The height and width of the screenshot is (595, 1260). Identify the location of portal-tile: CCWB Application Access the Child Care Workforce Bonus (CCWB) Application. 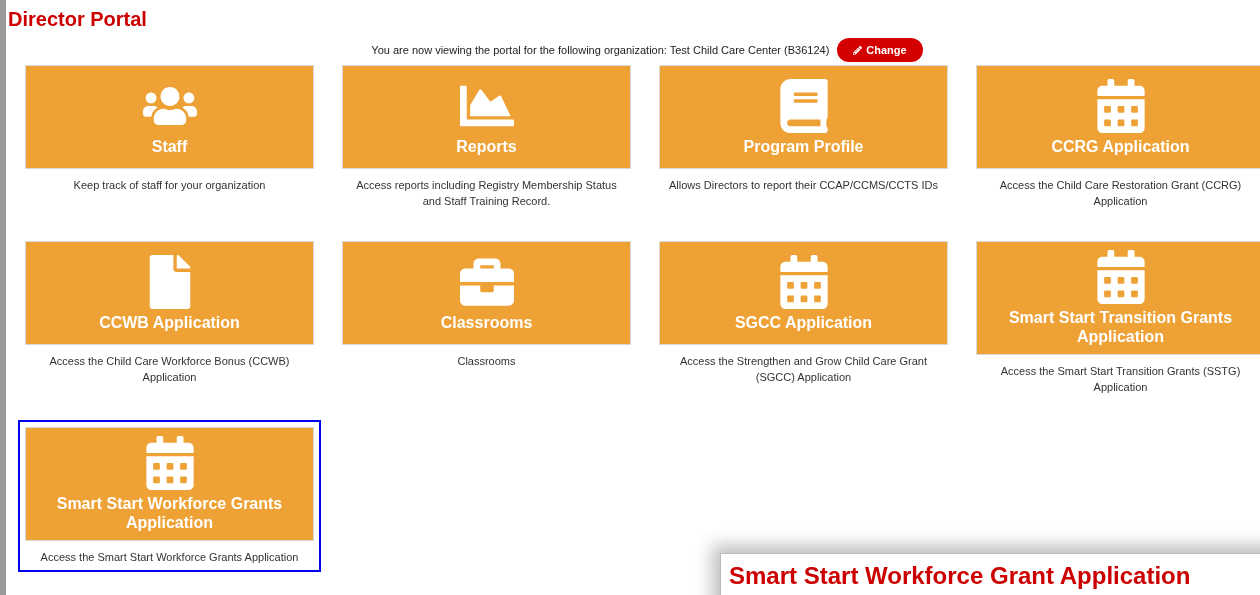
(169, 313).